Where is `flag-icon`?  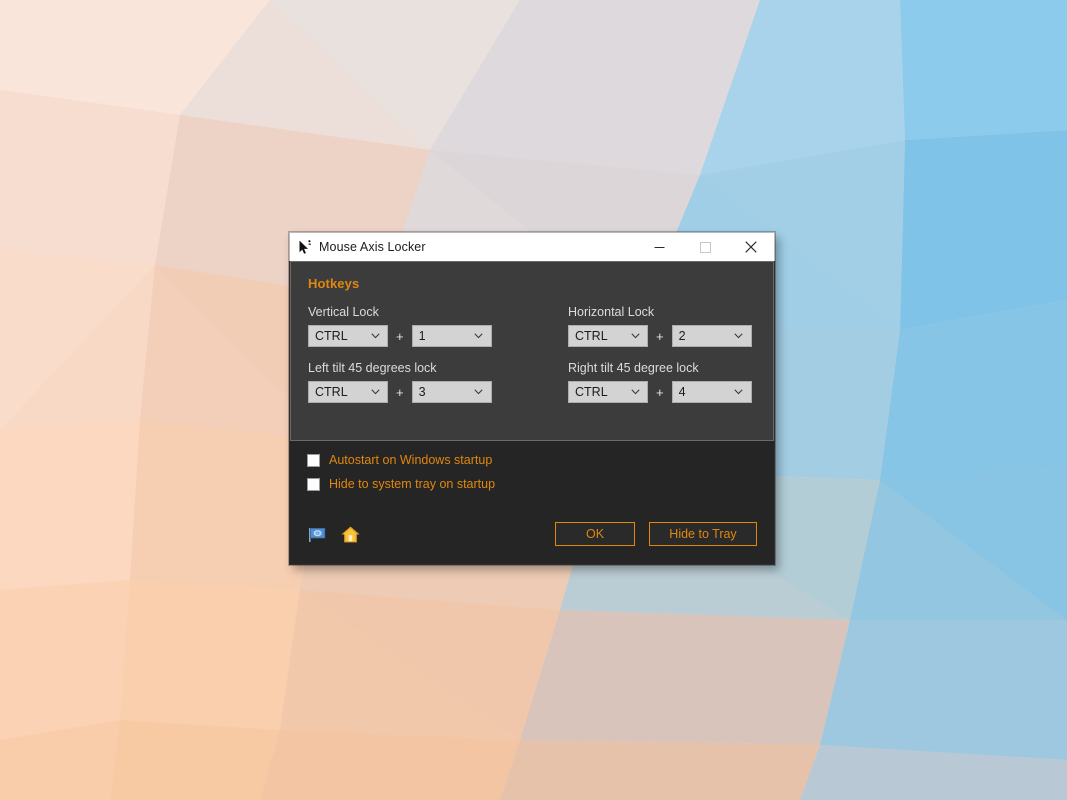 flag-icon is located at coordinates (317, 534).